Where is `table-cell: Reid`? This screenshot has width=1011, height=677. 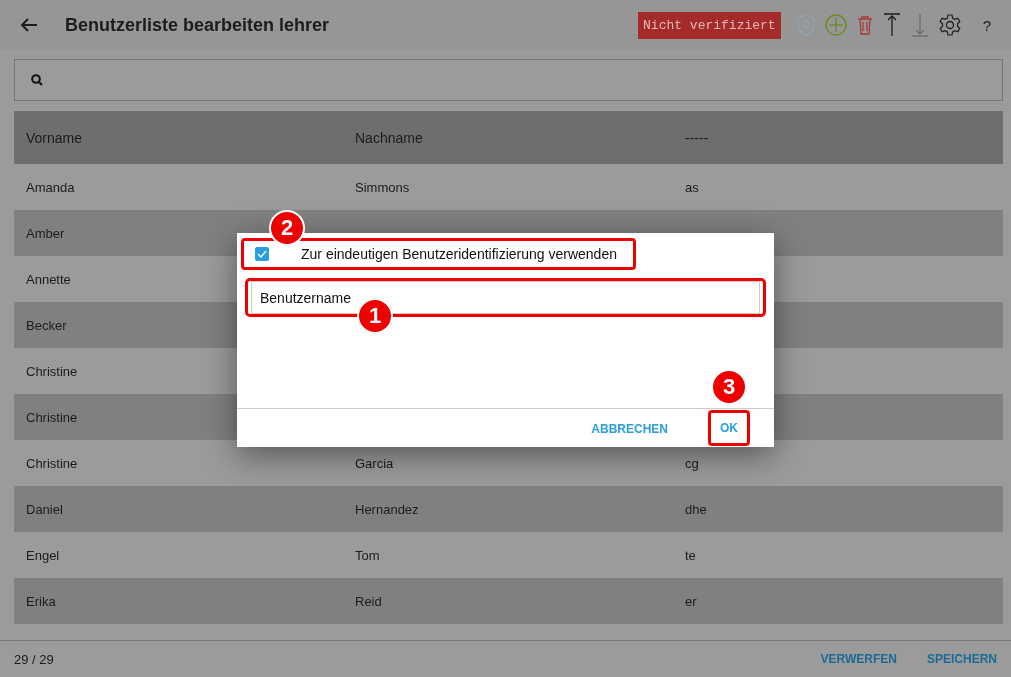
table-cell: Reid is located at coordinates (368, 601).